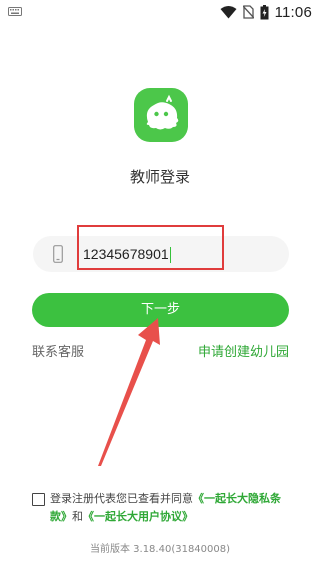 The image size is (320, 570). I want to click on status-bar: 11:06, so click(160, 12).